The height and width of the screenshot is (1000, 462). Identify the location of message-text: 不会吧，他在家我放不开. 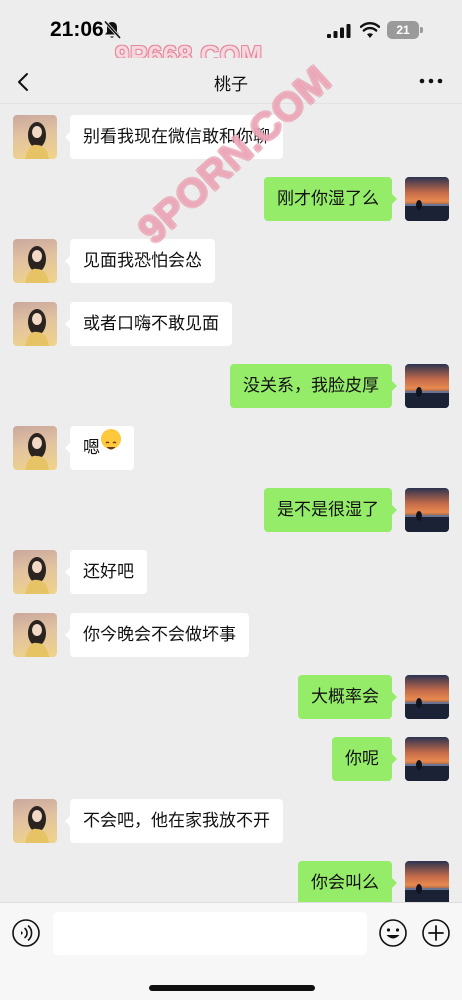
(176, 821).